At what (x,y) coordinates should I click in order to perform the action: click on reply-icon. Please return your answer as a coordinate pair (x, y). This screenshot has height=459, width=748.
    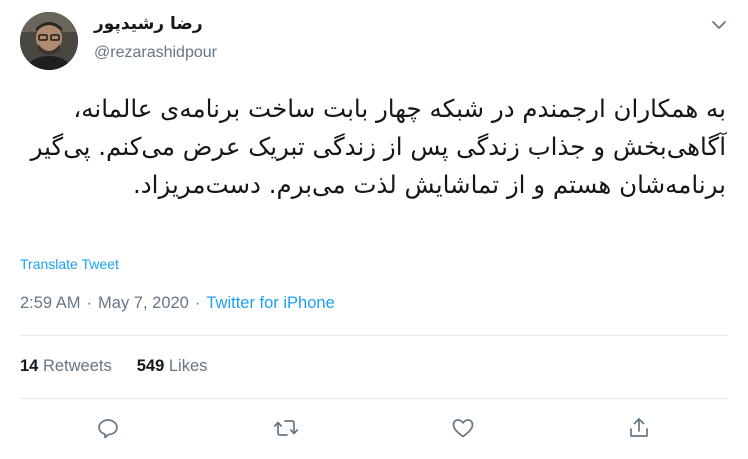
    Looking at the image, I should click on (108, 429).